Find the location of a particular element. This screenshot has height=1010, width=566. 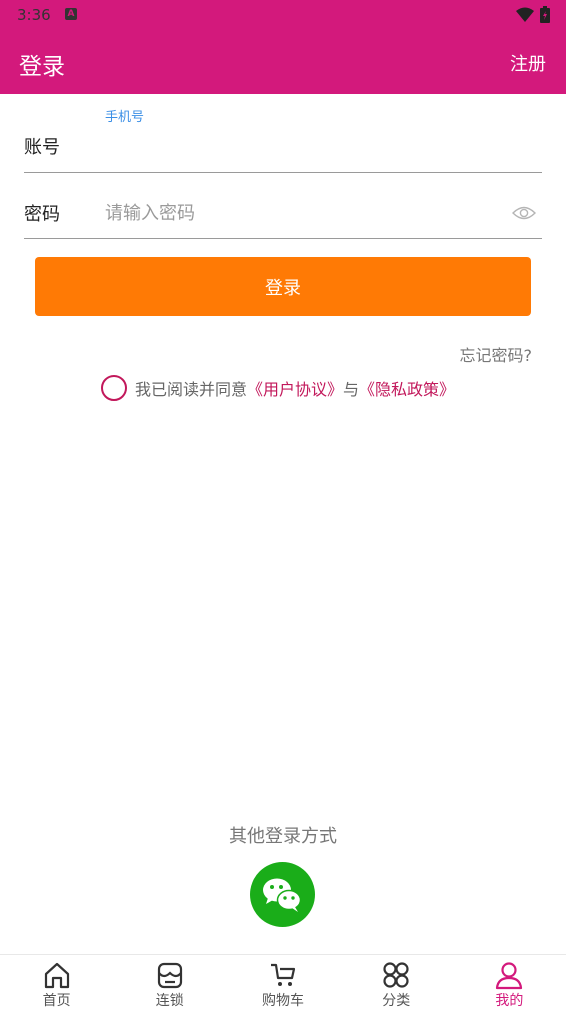

tab-label-home: 首页 is located at coordinates (56, 1001).